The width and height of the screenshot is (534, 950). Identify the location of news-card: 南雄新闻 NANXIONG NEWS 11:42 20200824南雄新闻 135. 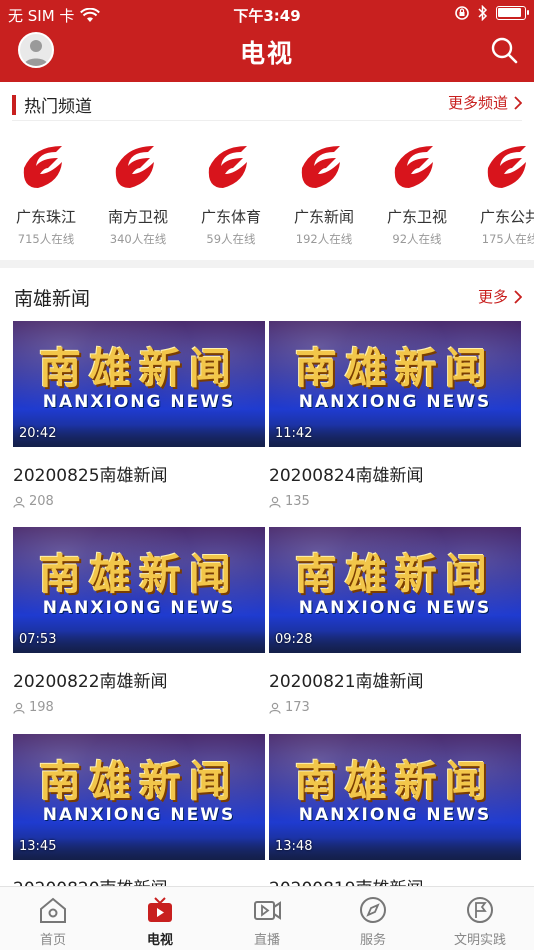
(395, 415).